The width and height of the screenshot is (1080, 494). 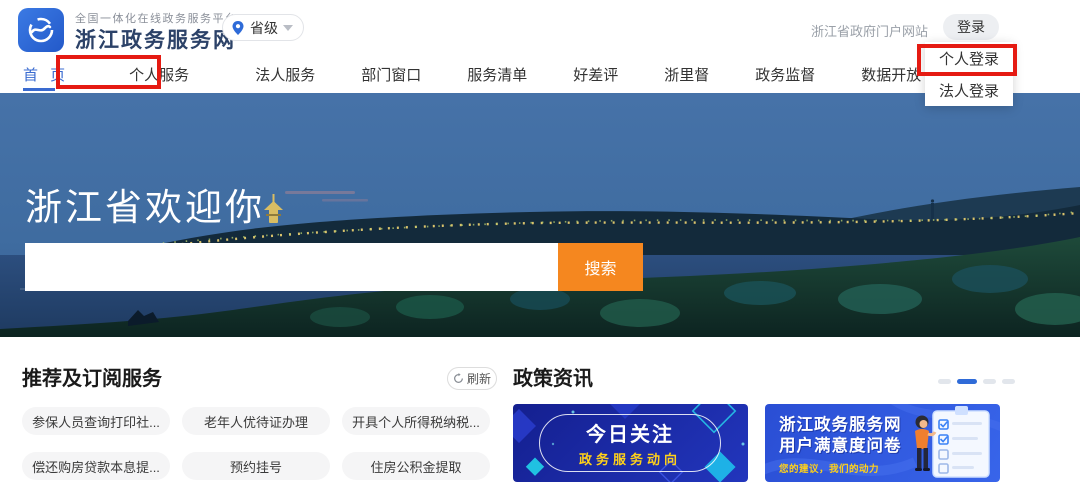 What do you see at coordinates (46, 74) in the screenshot?
I see `nav-item-home: 首 页` at bounding box center [46, 74].